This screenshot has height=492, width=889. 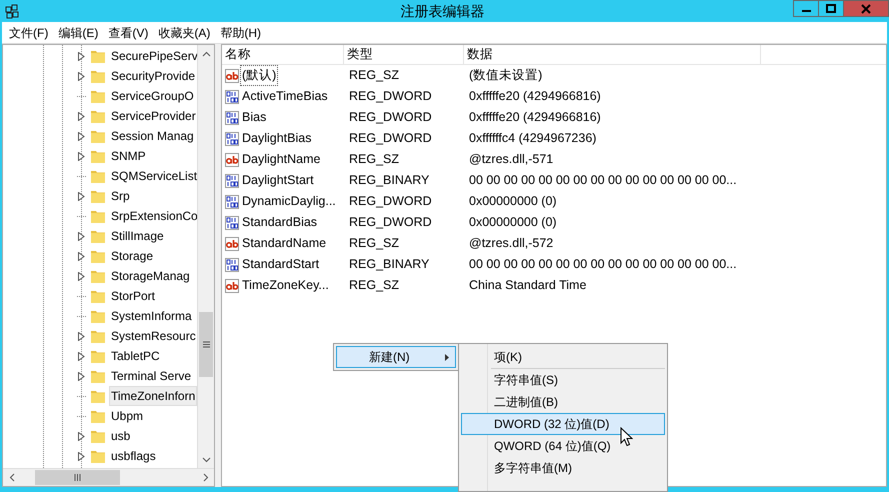 What do you see at coordinates (135, 356) in the screenshot?
I see `tree-item: TabletPC` at bounding box center [135, 356].